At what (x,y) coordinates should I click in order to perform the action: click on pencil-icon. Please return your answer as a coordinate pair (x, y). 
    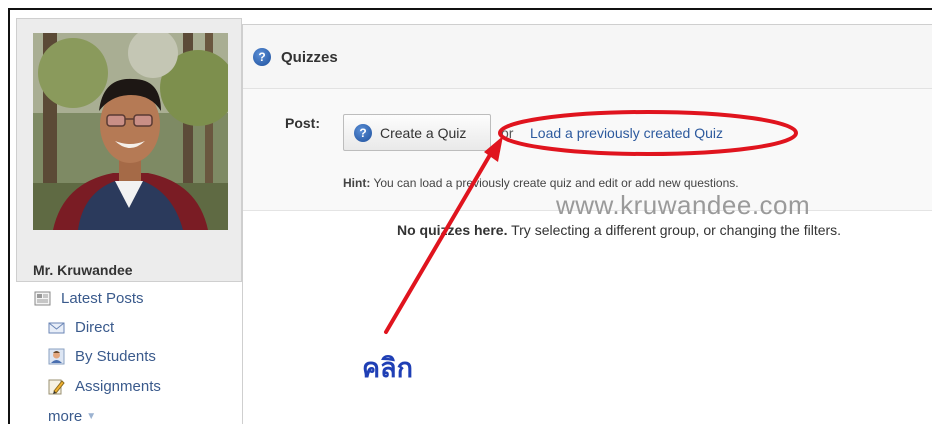
    Looking at the image, I should click on (56, 386).